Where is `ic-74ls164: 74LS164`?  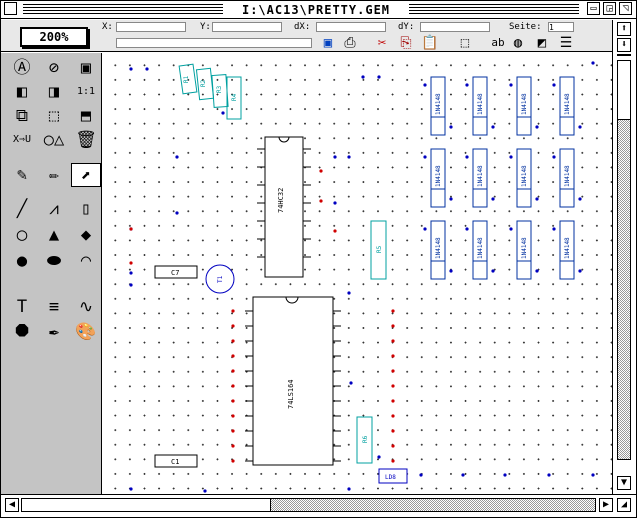
ic-74ls164: 74LS164 is located at coordinates (293, 381).